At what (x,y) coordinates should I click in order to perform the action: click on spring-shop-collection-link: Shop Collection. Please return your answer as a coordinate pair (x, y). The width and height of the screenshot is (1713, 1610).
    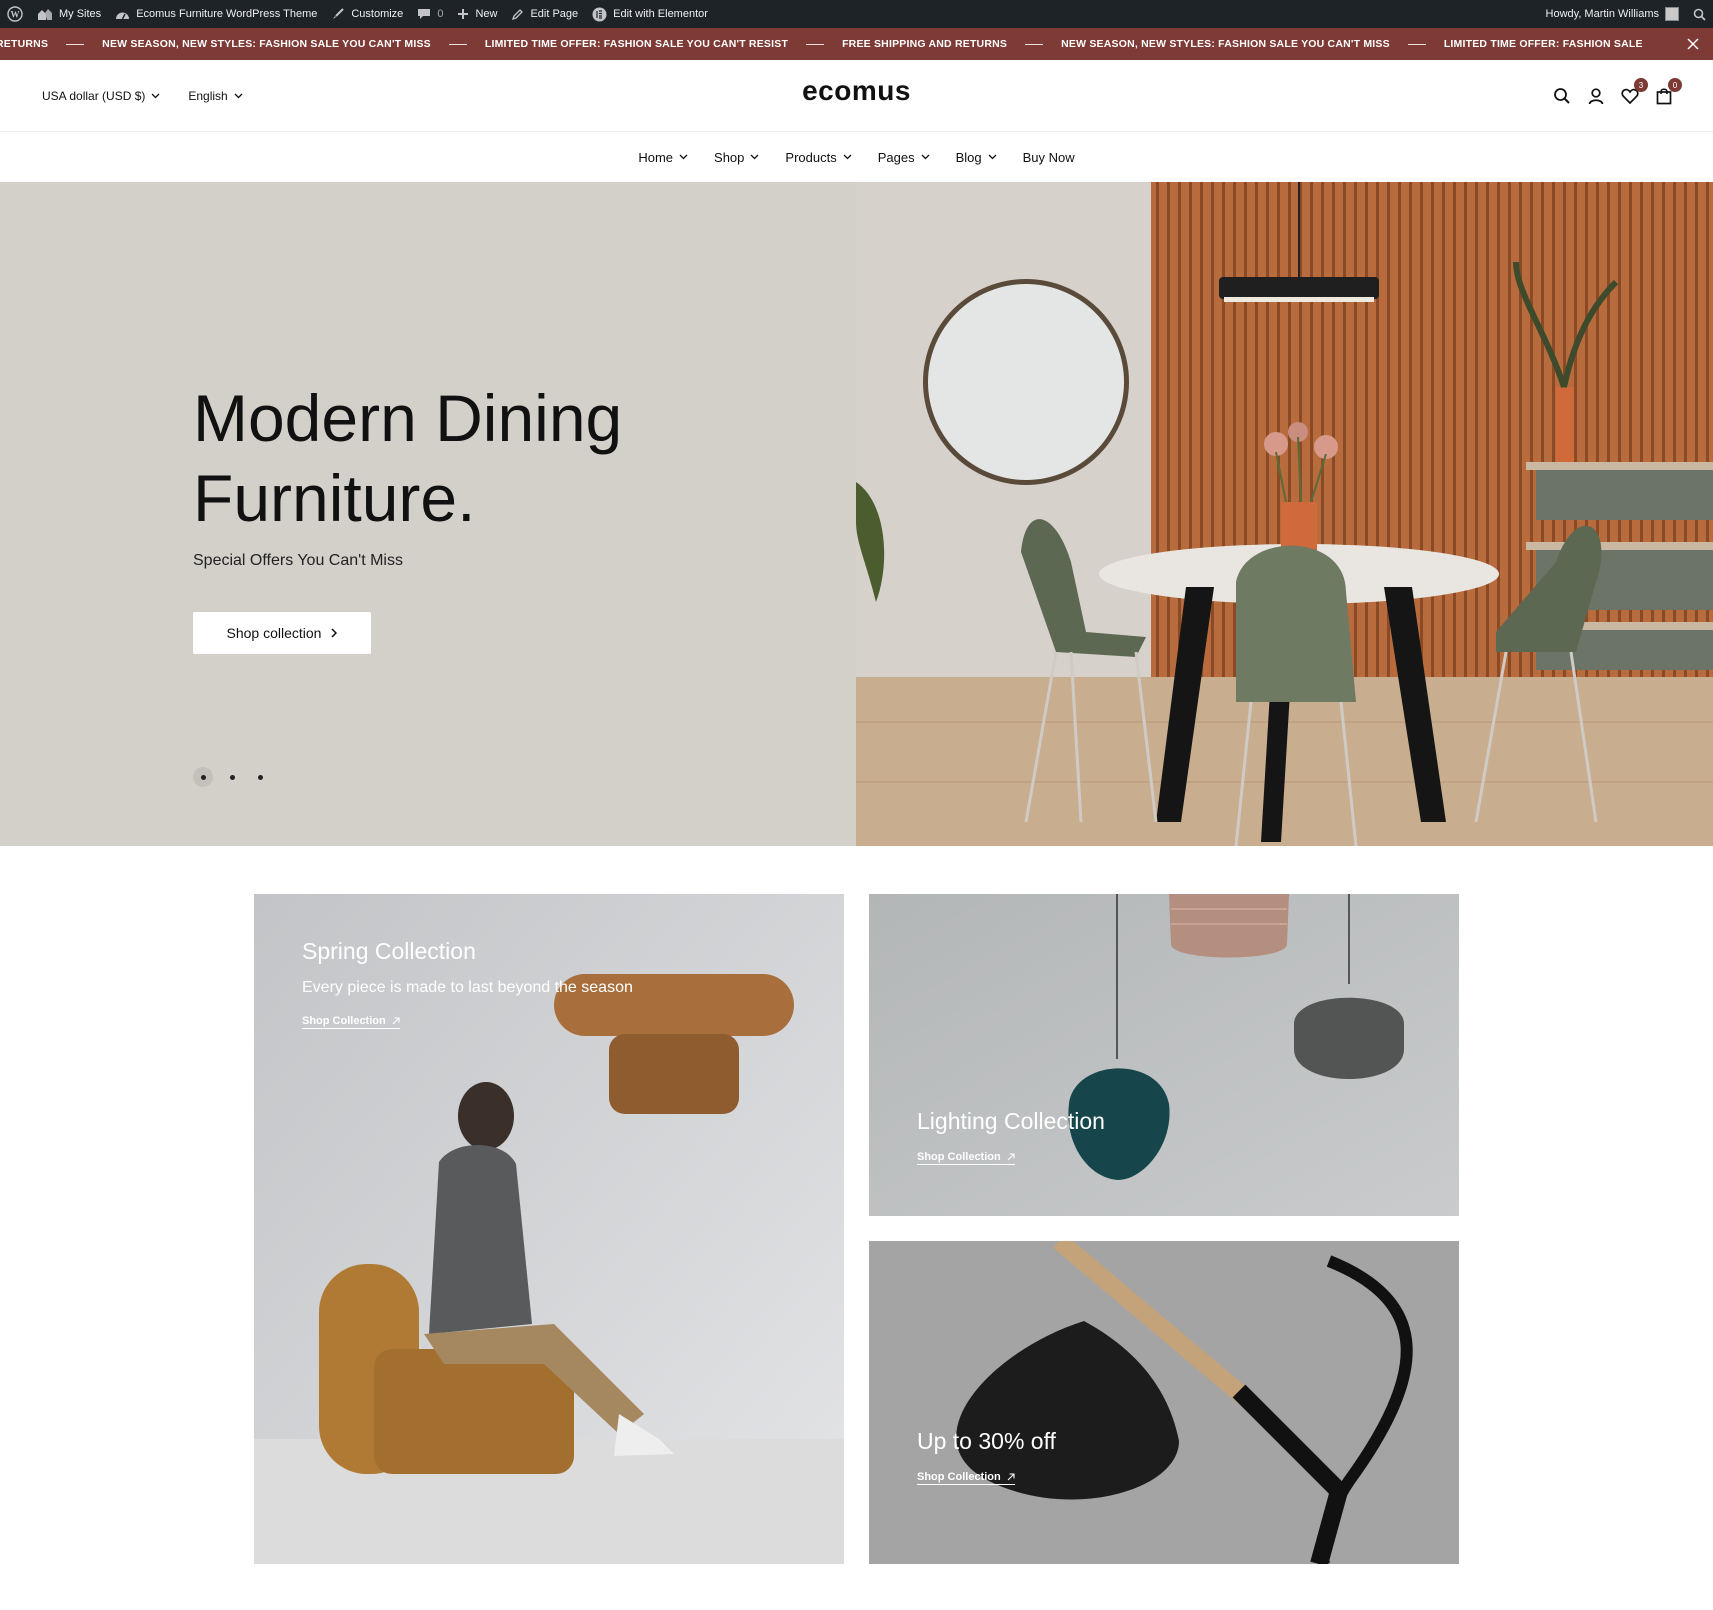
    Looking at the image, I should click on (351, 1022).